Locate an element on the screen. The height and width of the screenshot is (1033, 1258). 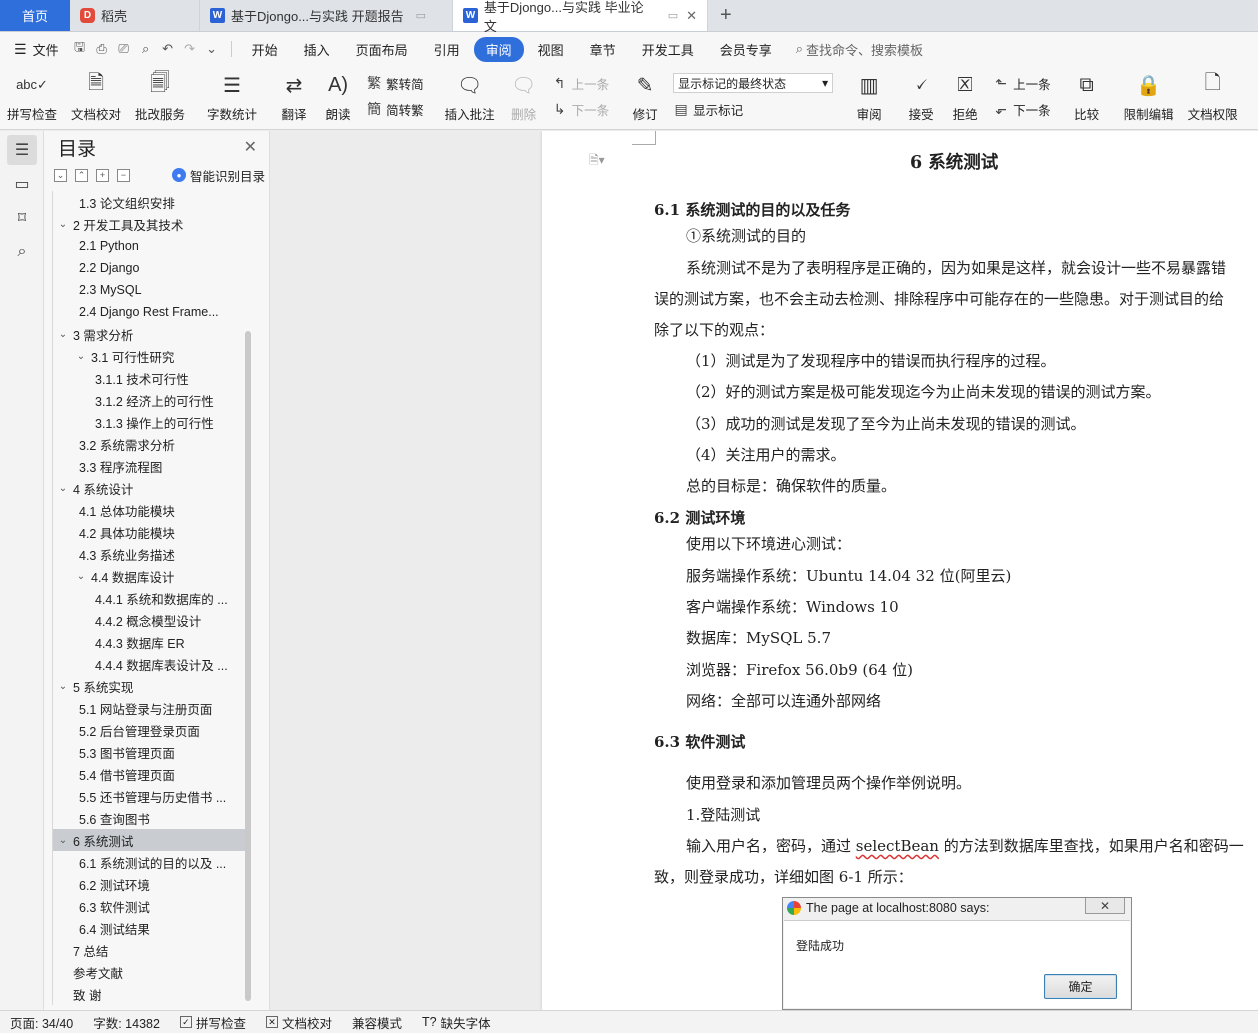
toc-item: 2.1 Python is located at coordinates (149, 246).